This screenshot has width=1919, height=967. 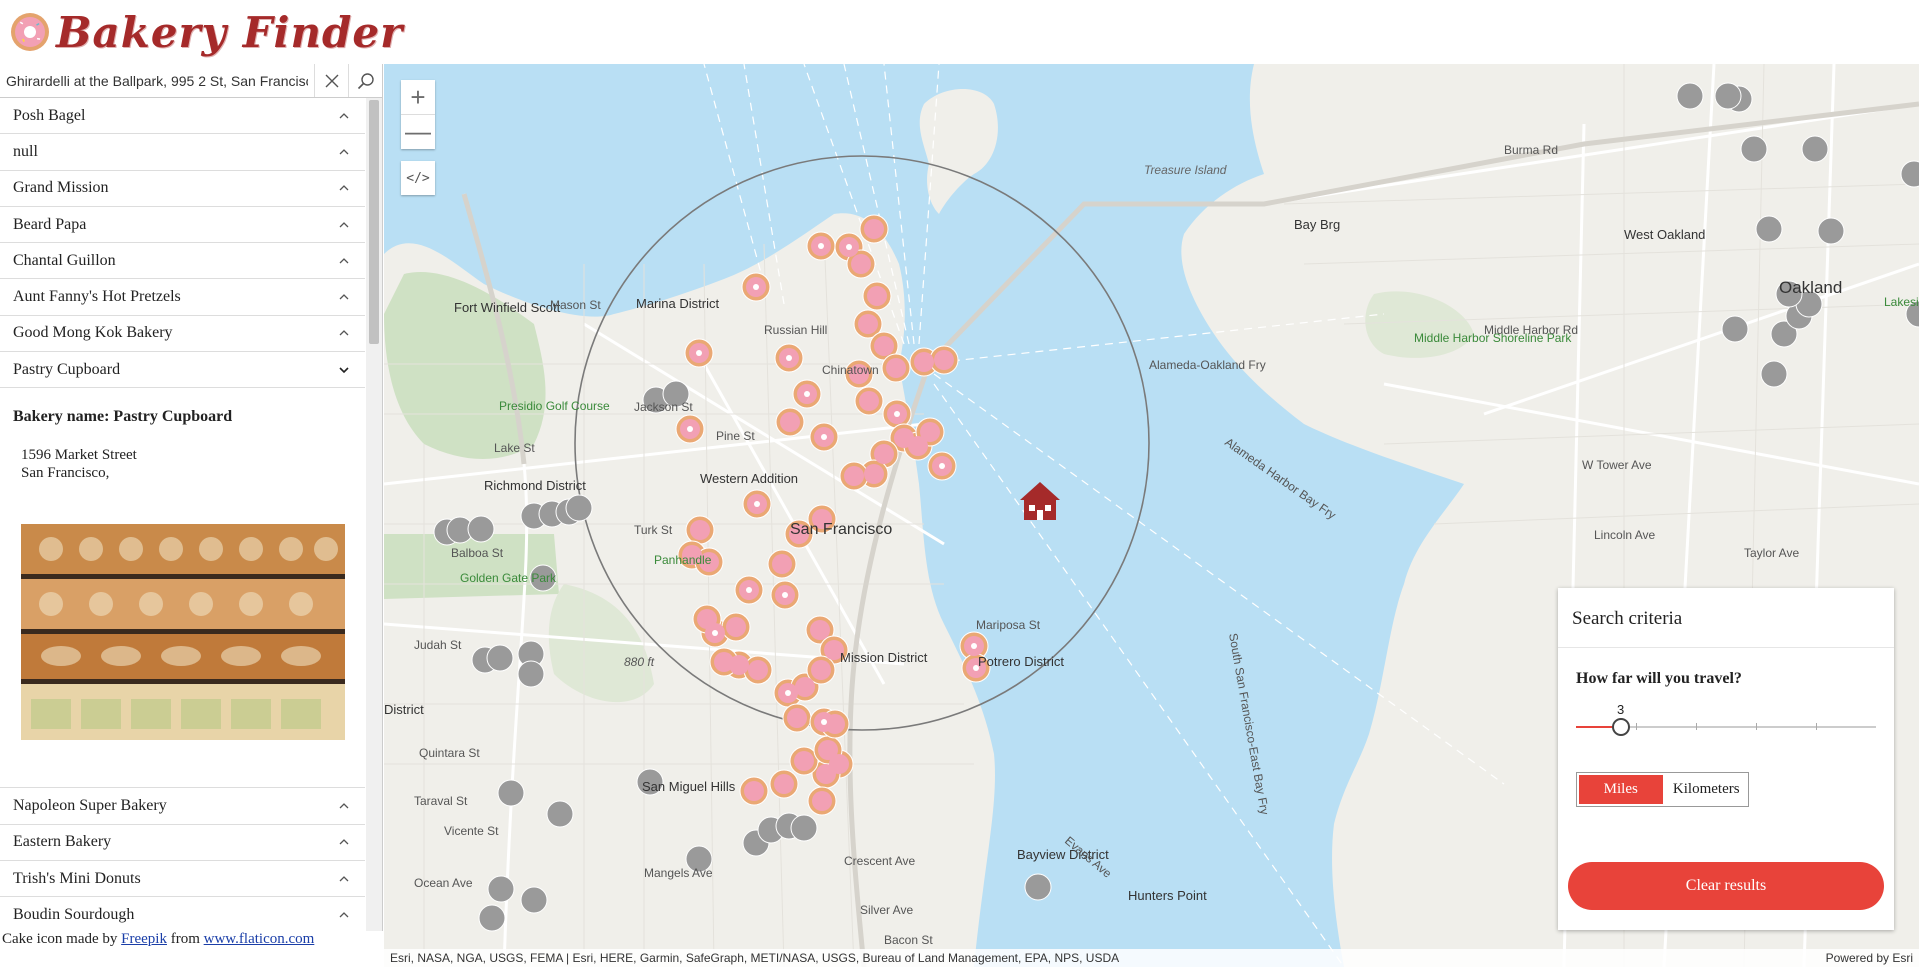 What do you see at coordinates (508, 578) in the screenshot?
I see `svg-text: Golden Gate Park` at bounding box center [508, 578].